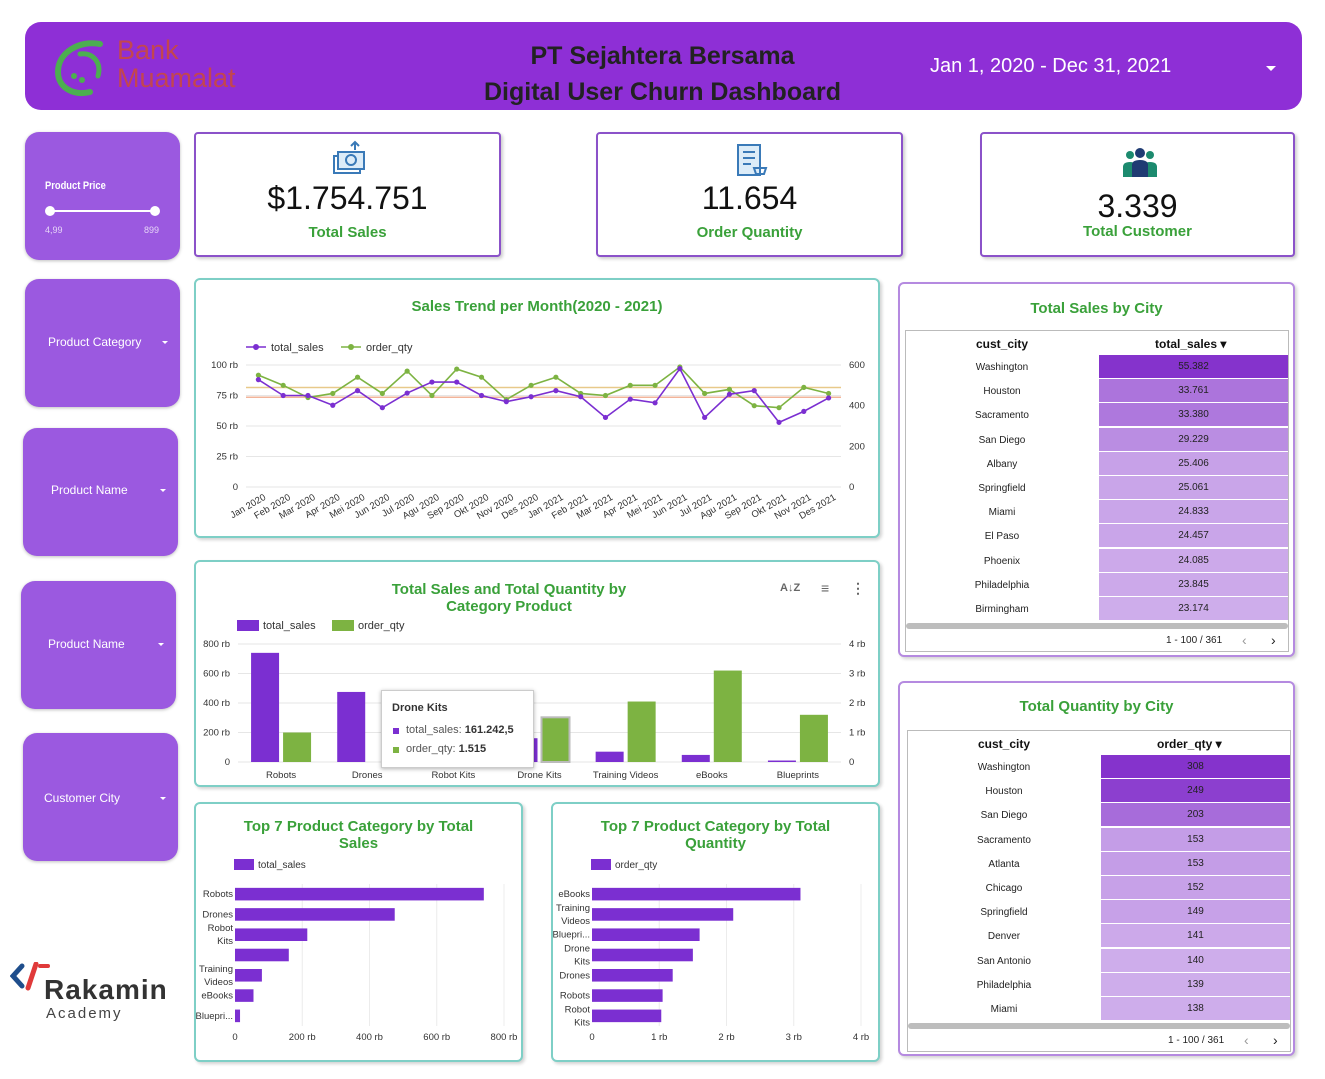  Describe the element at coordinates (1097, 488) in the screenshot. I see `table-row: Springfield 25.061` at that location.